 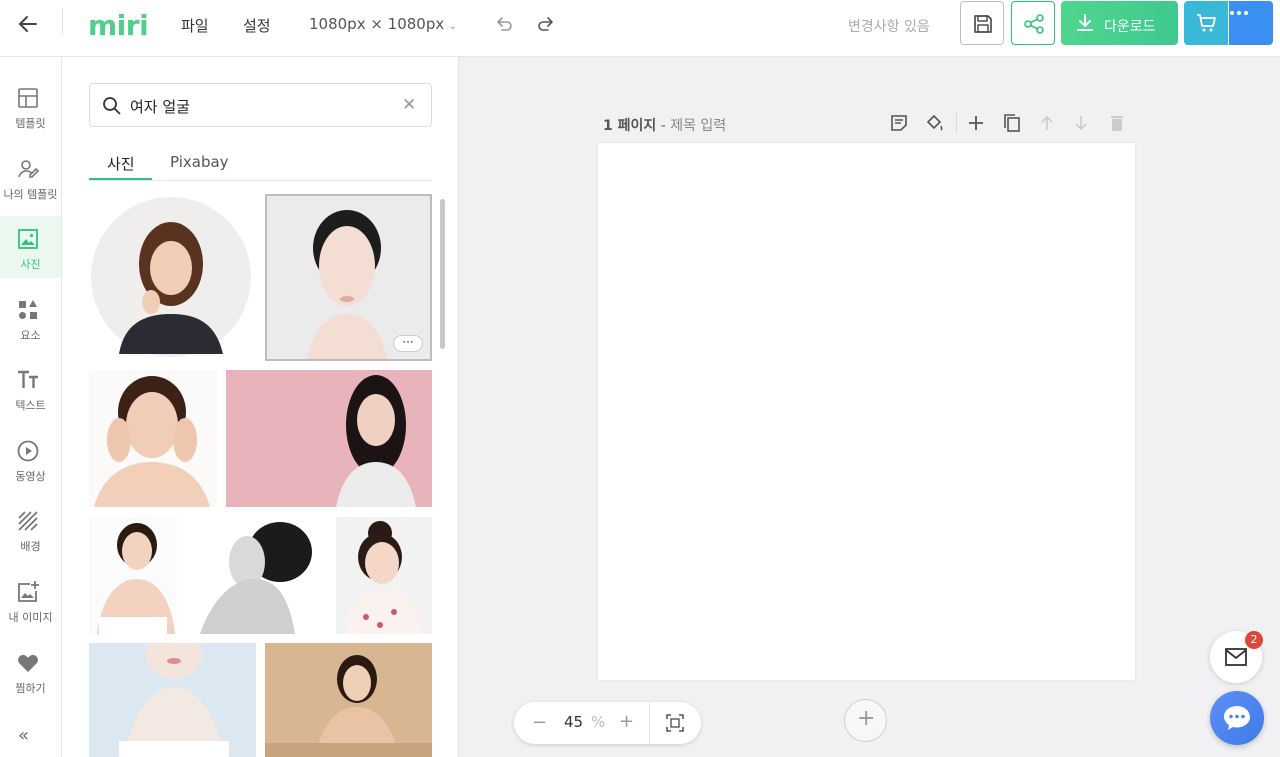 What do you see at coordinates (675, 723) in the screenshot?
I see `fit-screen-icon` at bounding box center [675, 723].